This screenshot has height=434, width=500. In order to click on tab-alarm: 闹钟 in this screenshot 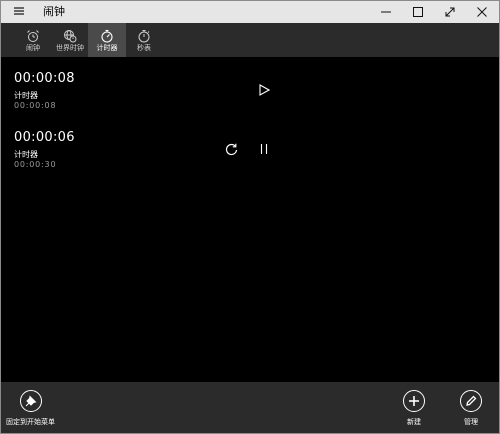, I will do `click(33, 40)`.